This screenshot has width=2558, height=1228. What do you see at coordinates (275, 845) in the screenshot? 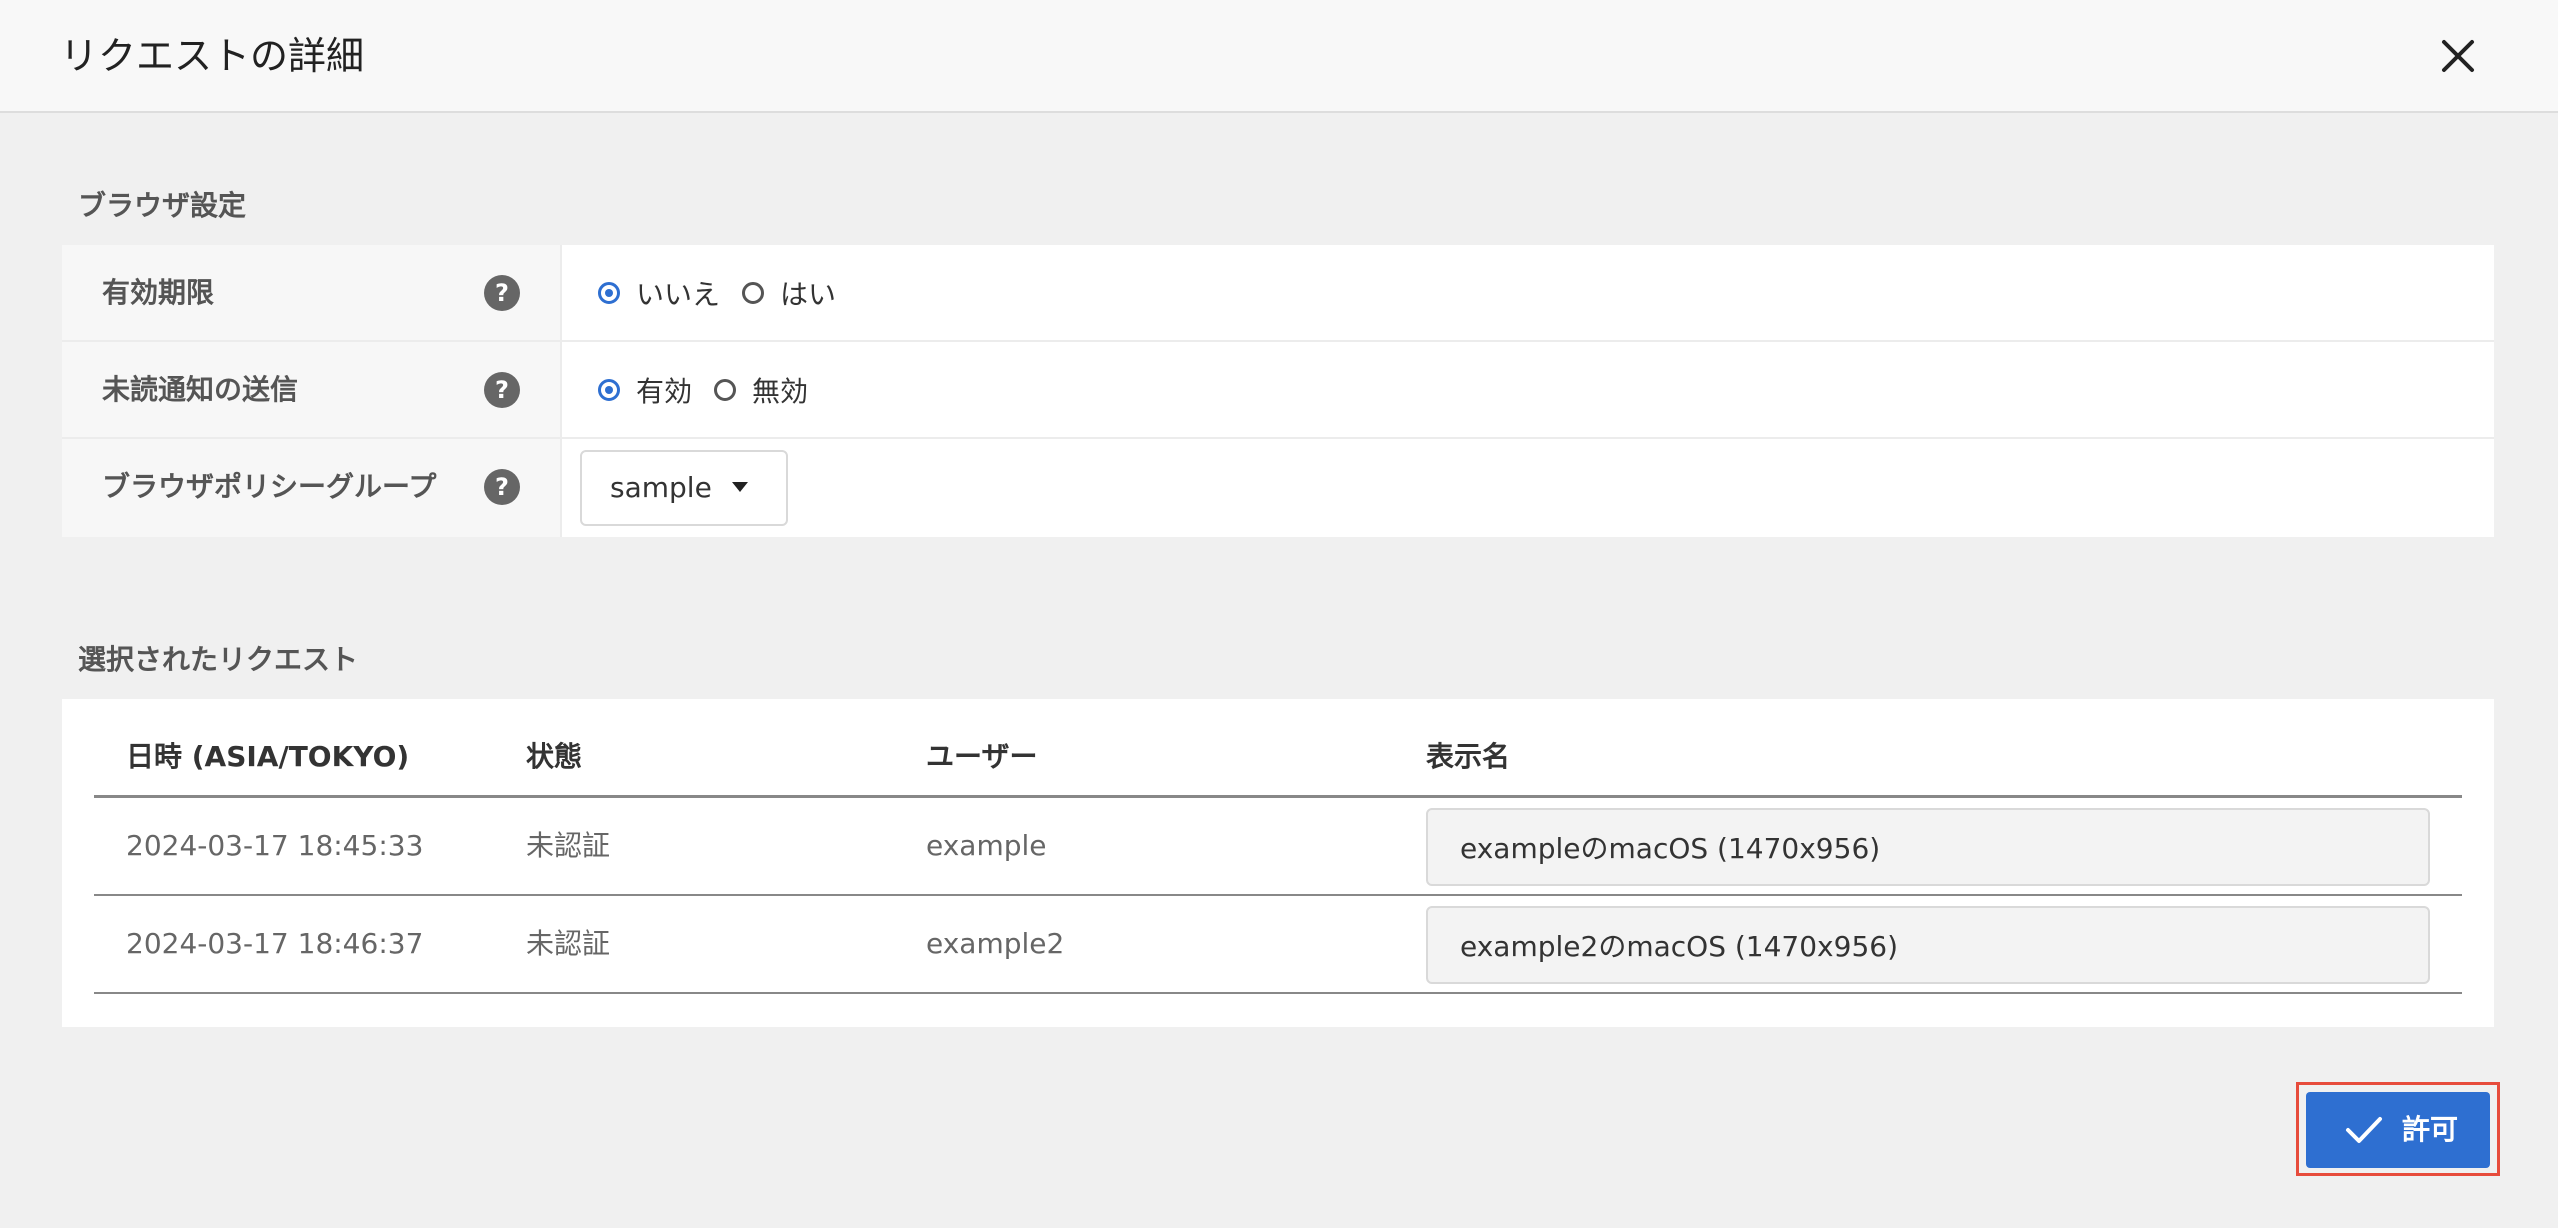
I see `row-datetime: 2024-03-17 18:45:33` at bounding box center [275, 845].